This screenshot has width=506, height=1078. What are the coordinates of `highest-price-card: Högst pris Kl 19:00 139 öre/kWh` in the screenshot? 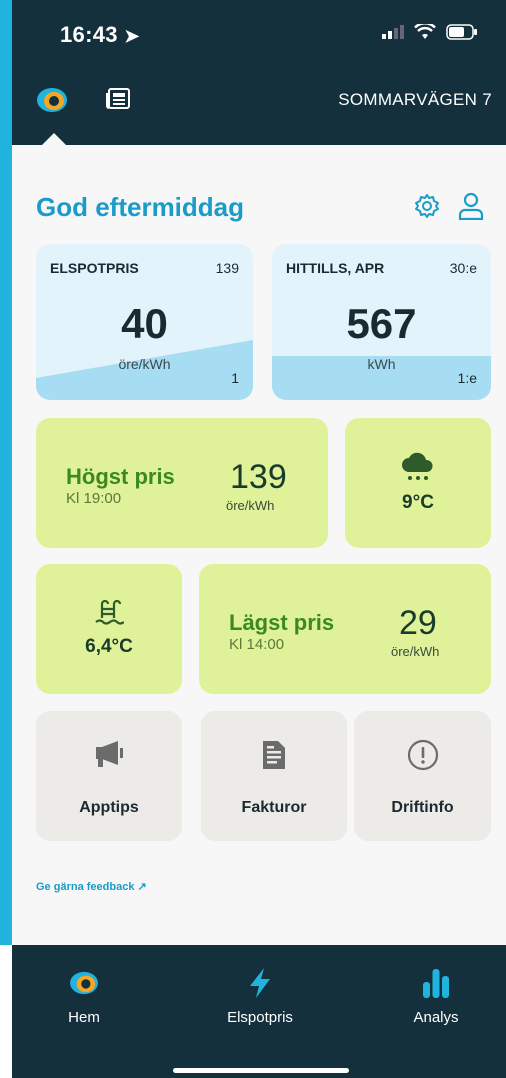 It's located at (182, 483).